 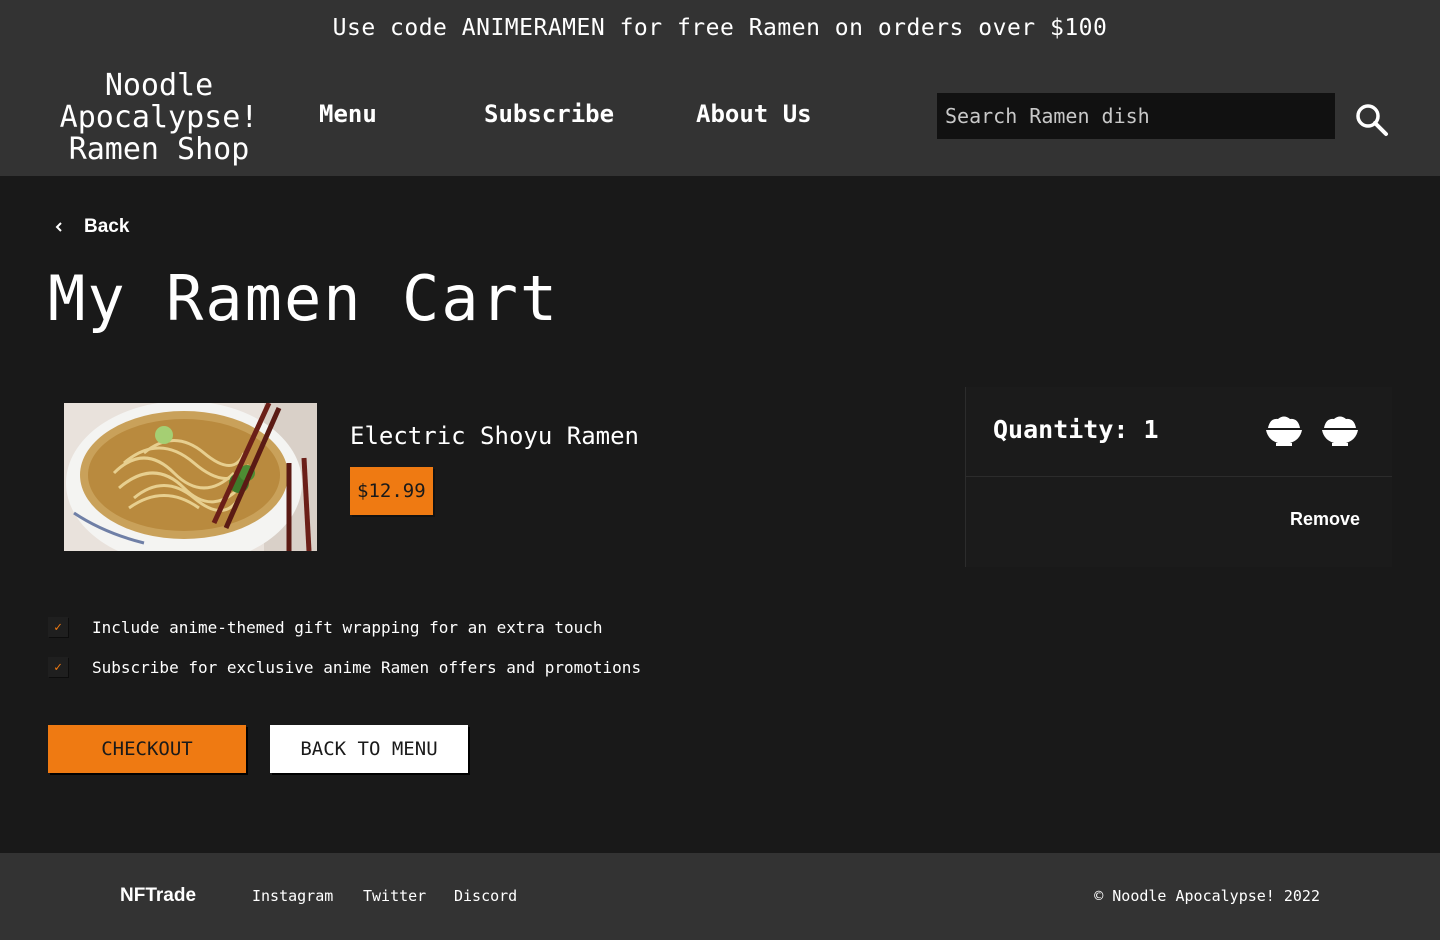 What do you see at coordinates (549, 114) in the screenshot?
I see `nav-subscribe: Subscribe` at bounding box center [549, 114].